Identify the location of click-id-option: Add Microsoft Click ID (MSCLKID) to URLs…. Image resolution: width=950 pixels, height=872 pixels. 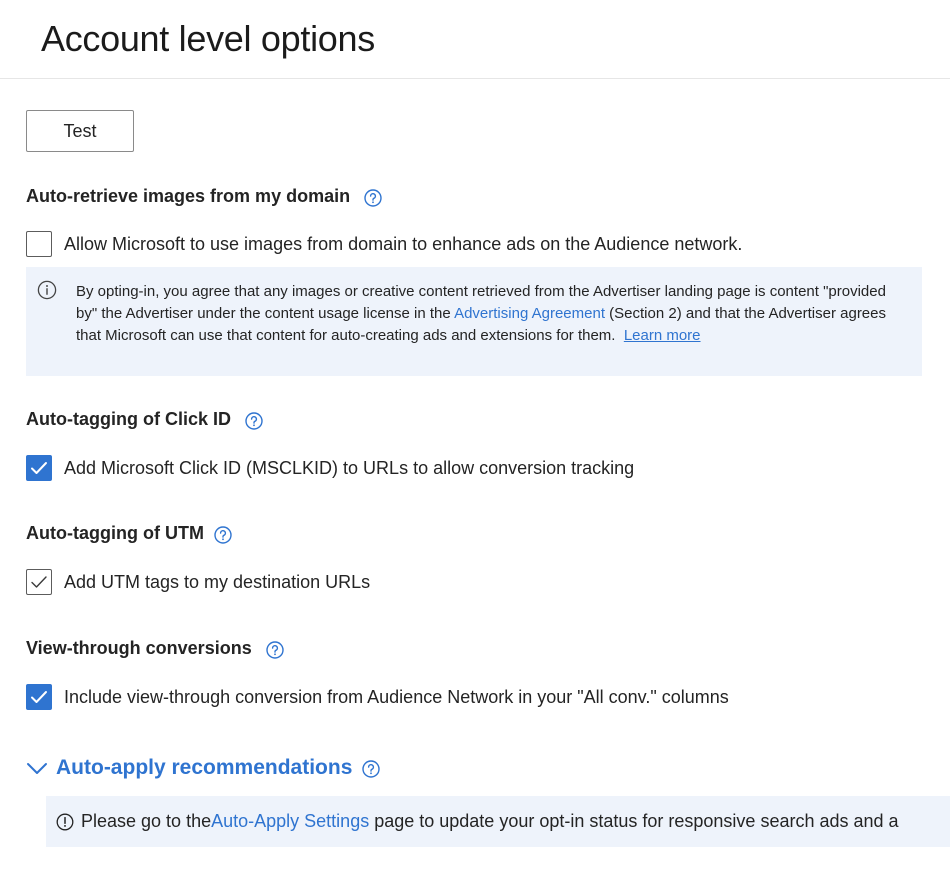
(330, 468).